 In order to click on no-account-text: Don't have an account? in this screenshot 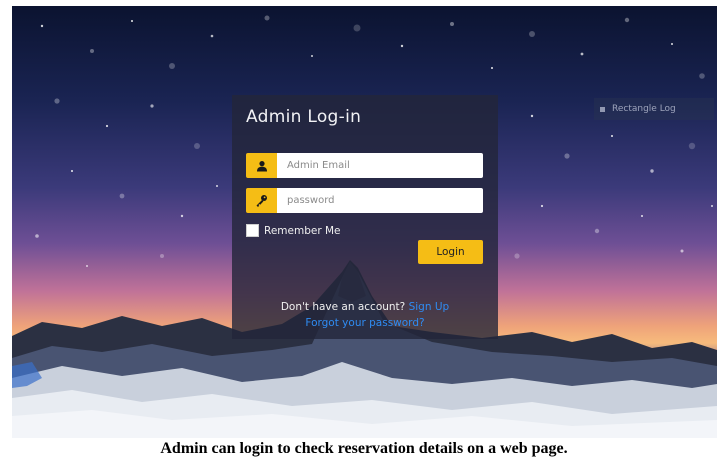, I will do `click(343, 307)`.